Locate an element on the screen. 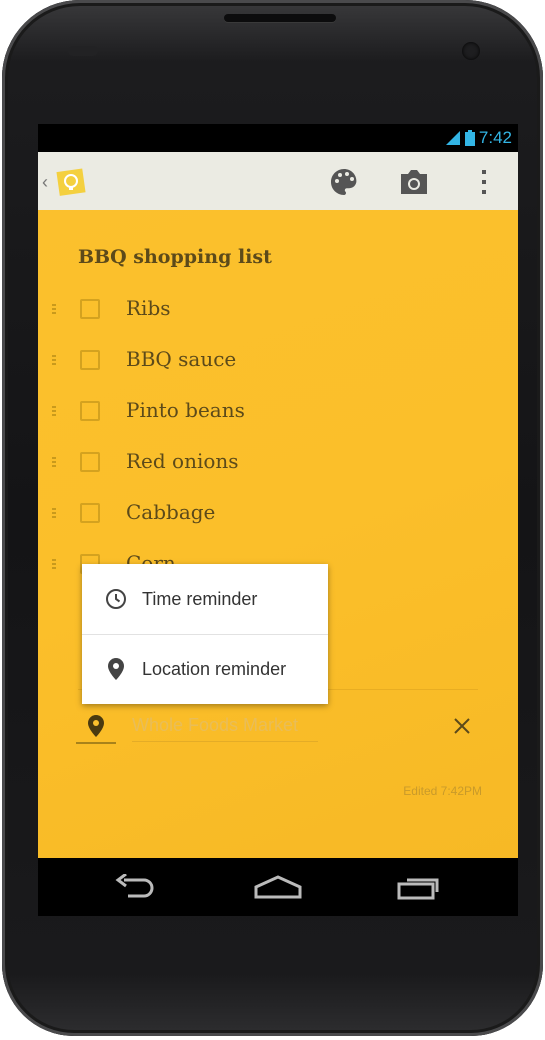  location-reminder-row: Whole Foods Market is located at coordinates (282, 726).